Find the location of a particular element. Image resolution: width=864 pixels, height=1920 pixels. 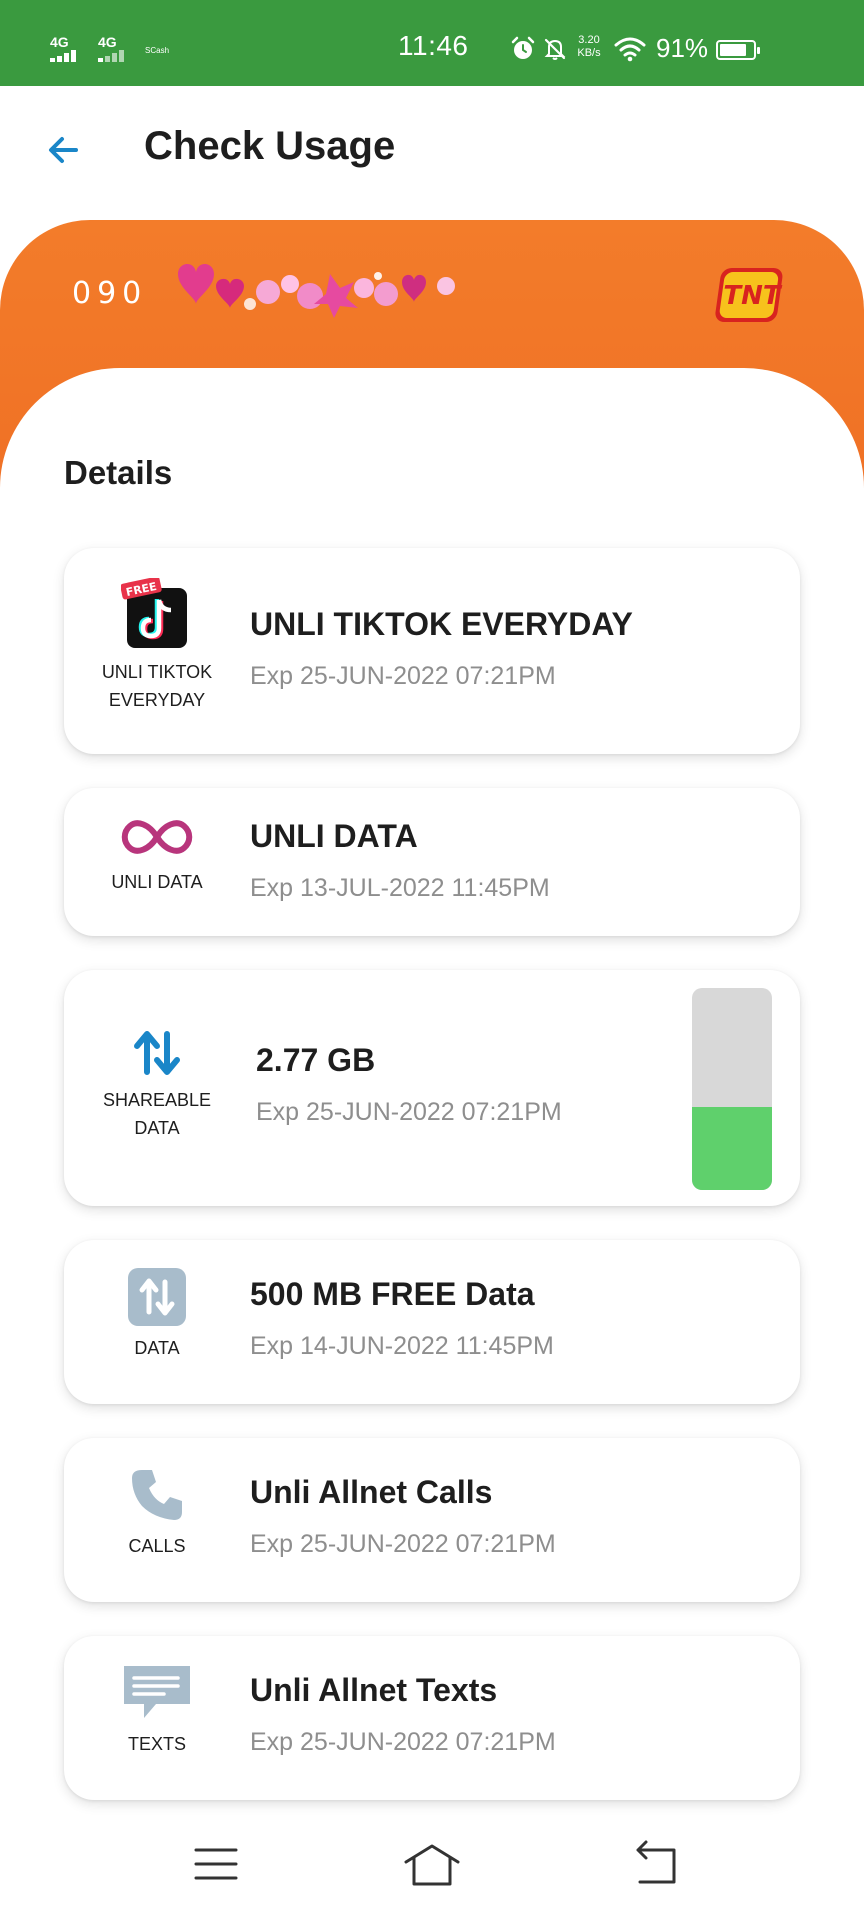

carrier-tag: SCash is located at coordinates (157, 50).